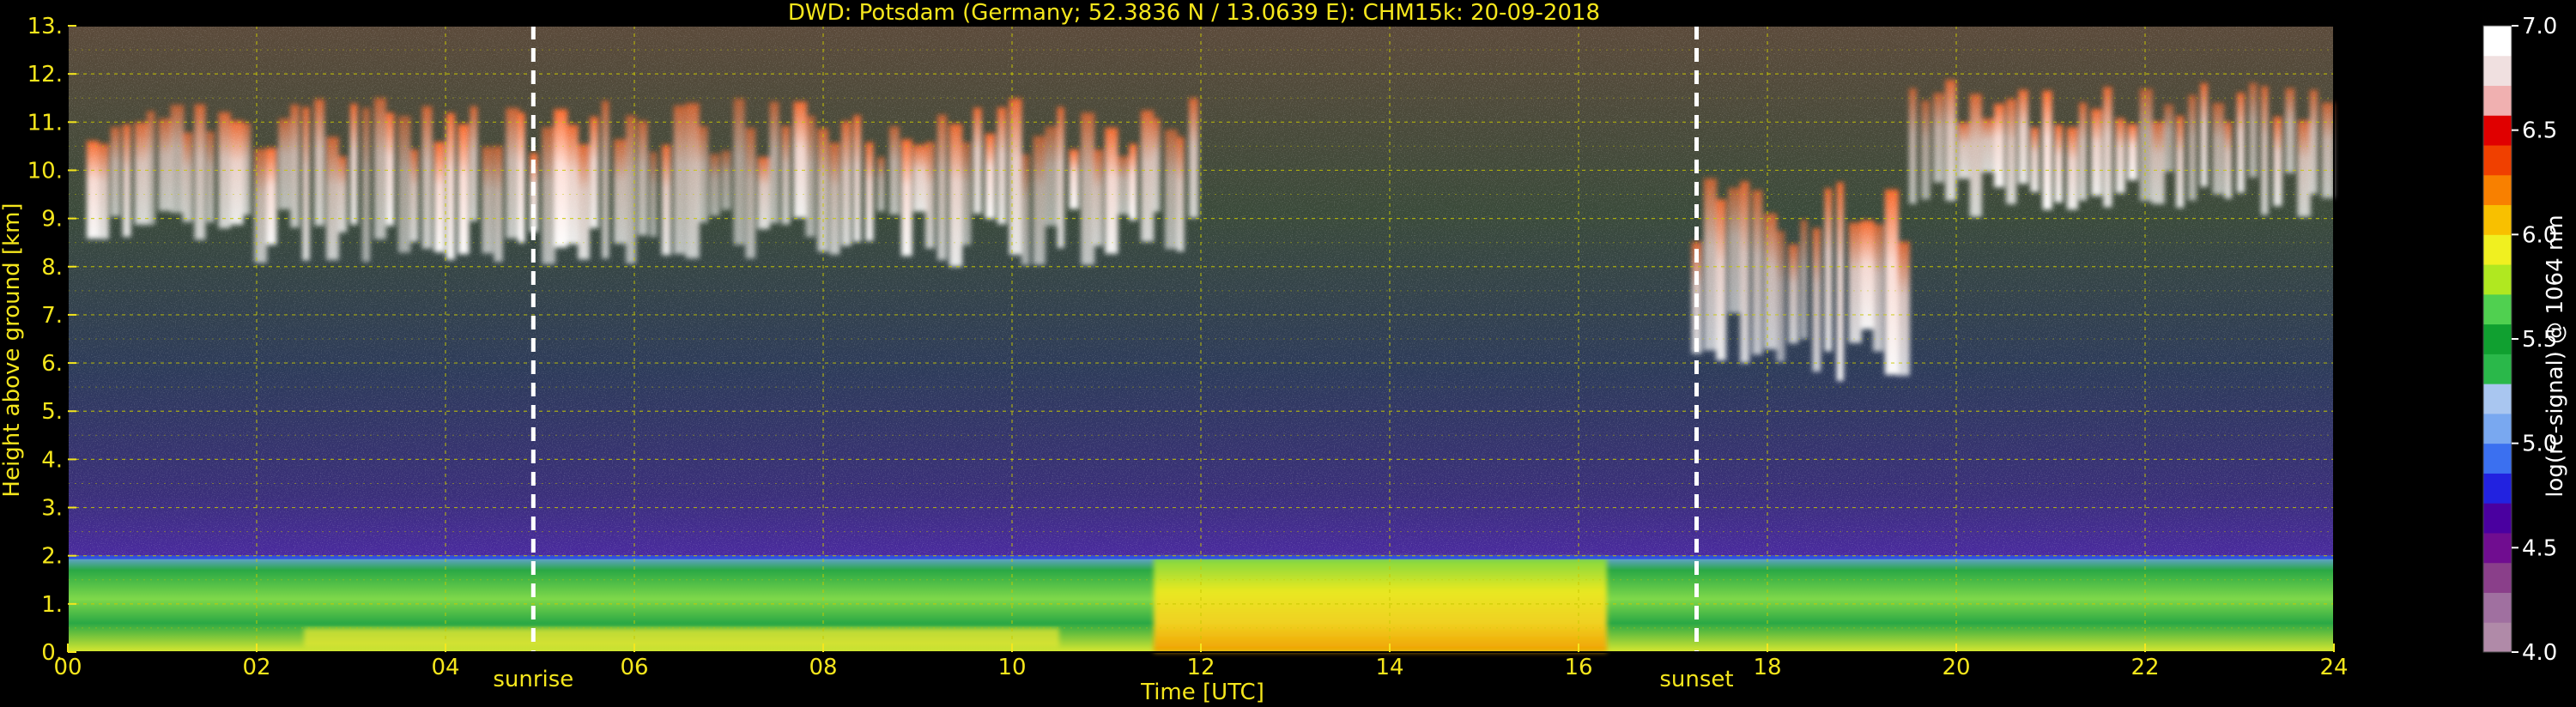  I want to click on colorbar-tick-label: 4.0, so click(2539, 653).